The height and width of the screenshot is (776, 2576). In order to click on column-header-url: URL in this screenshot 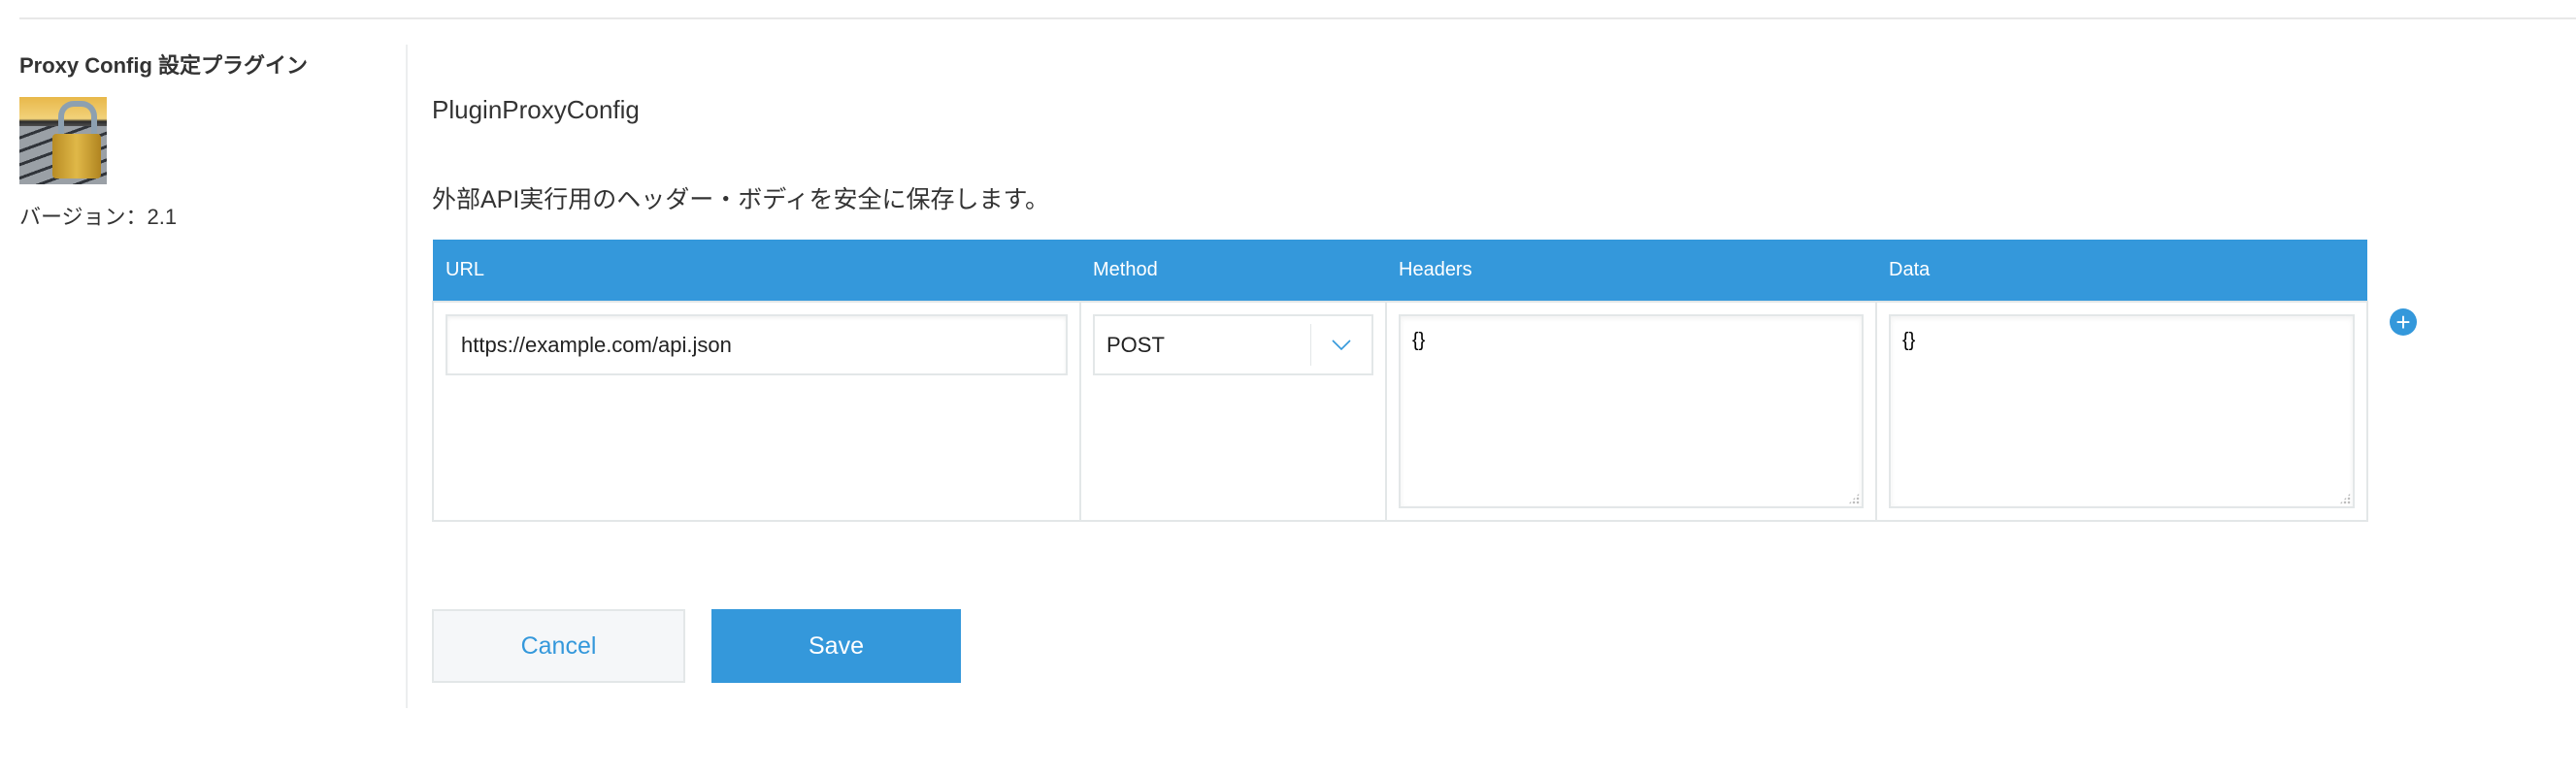, I will do `click(756, 271)`.